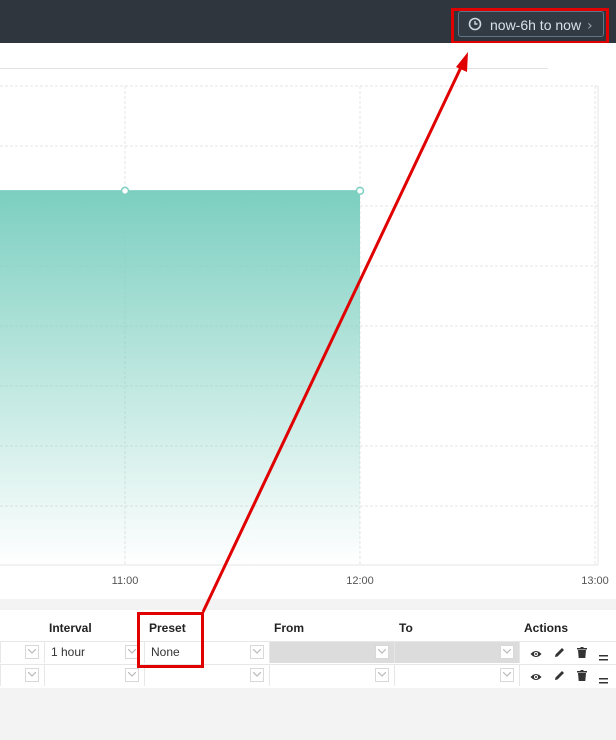  I want to click on arrow-head, so click(462, 62).